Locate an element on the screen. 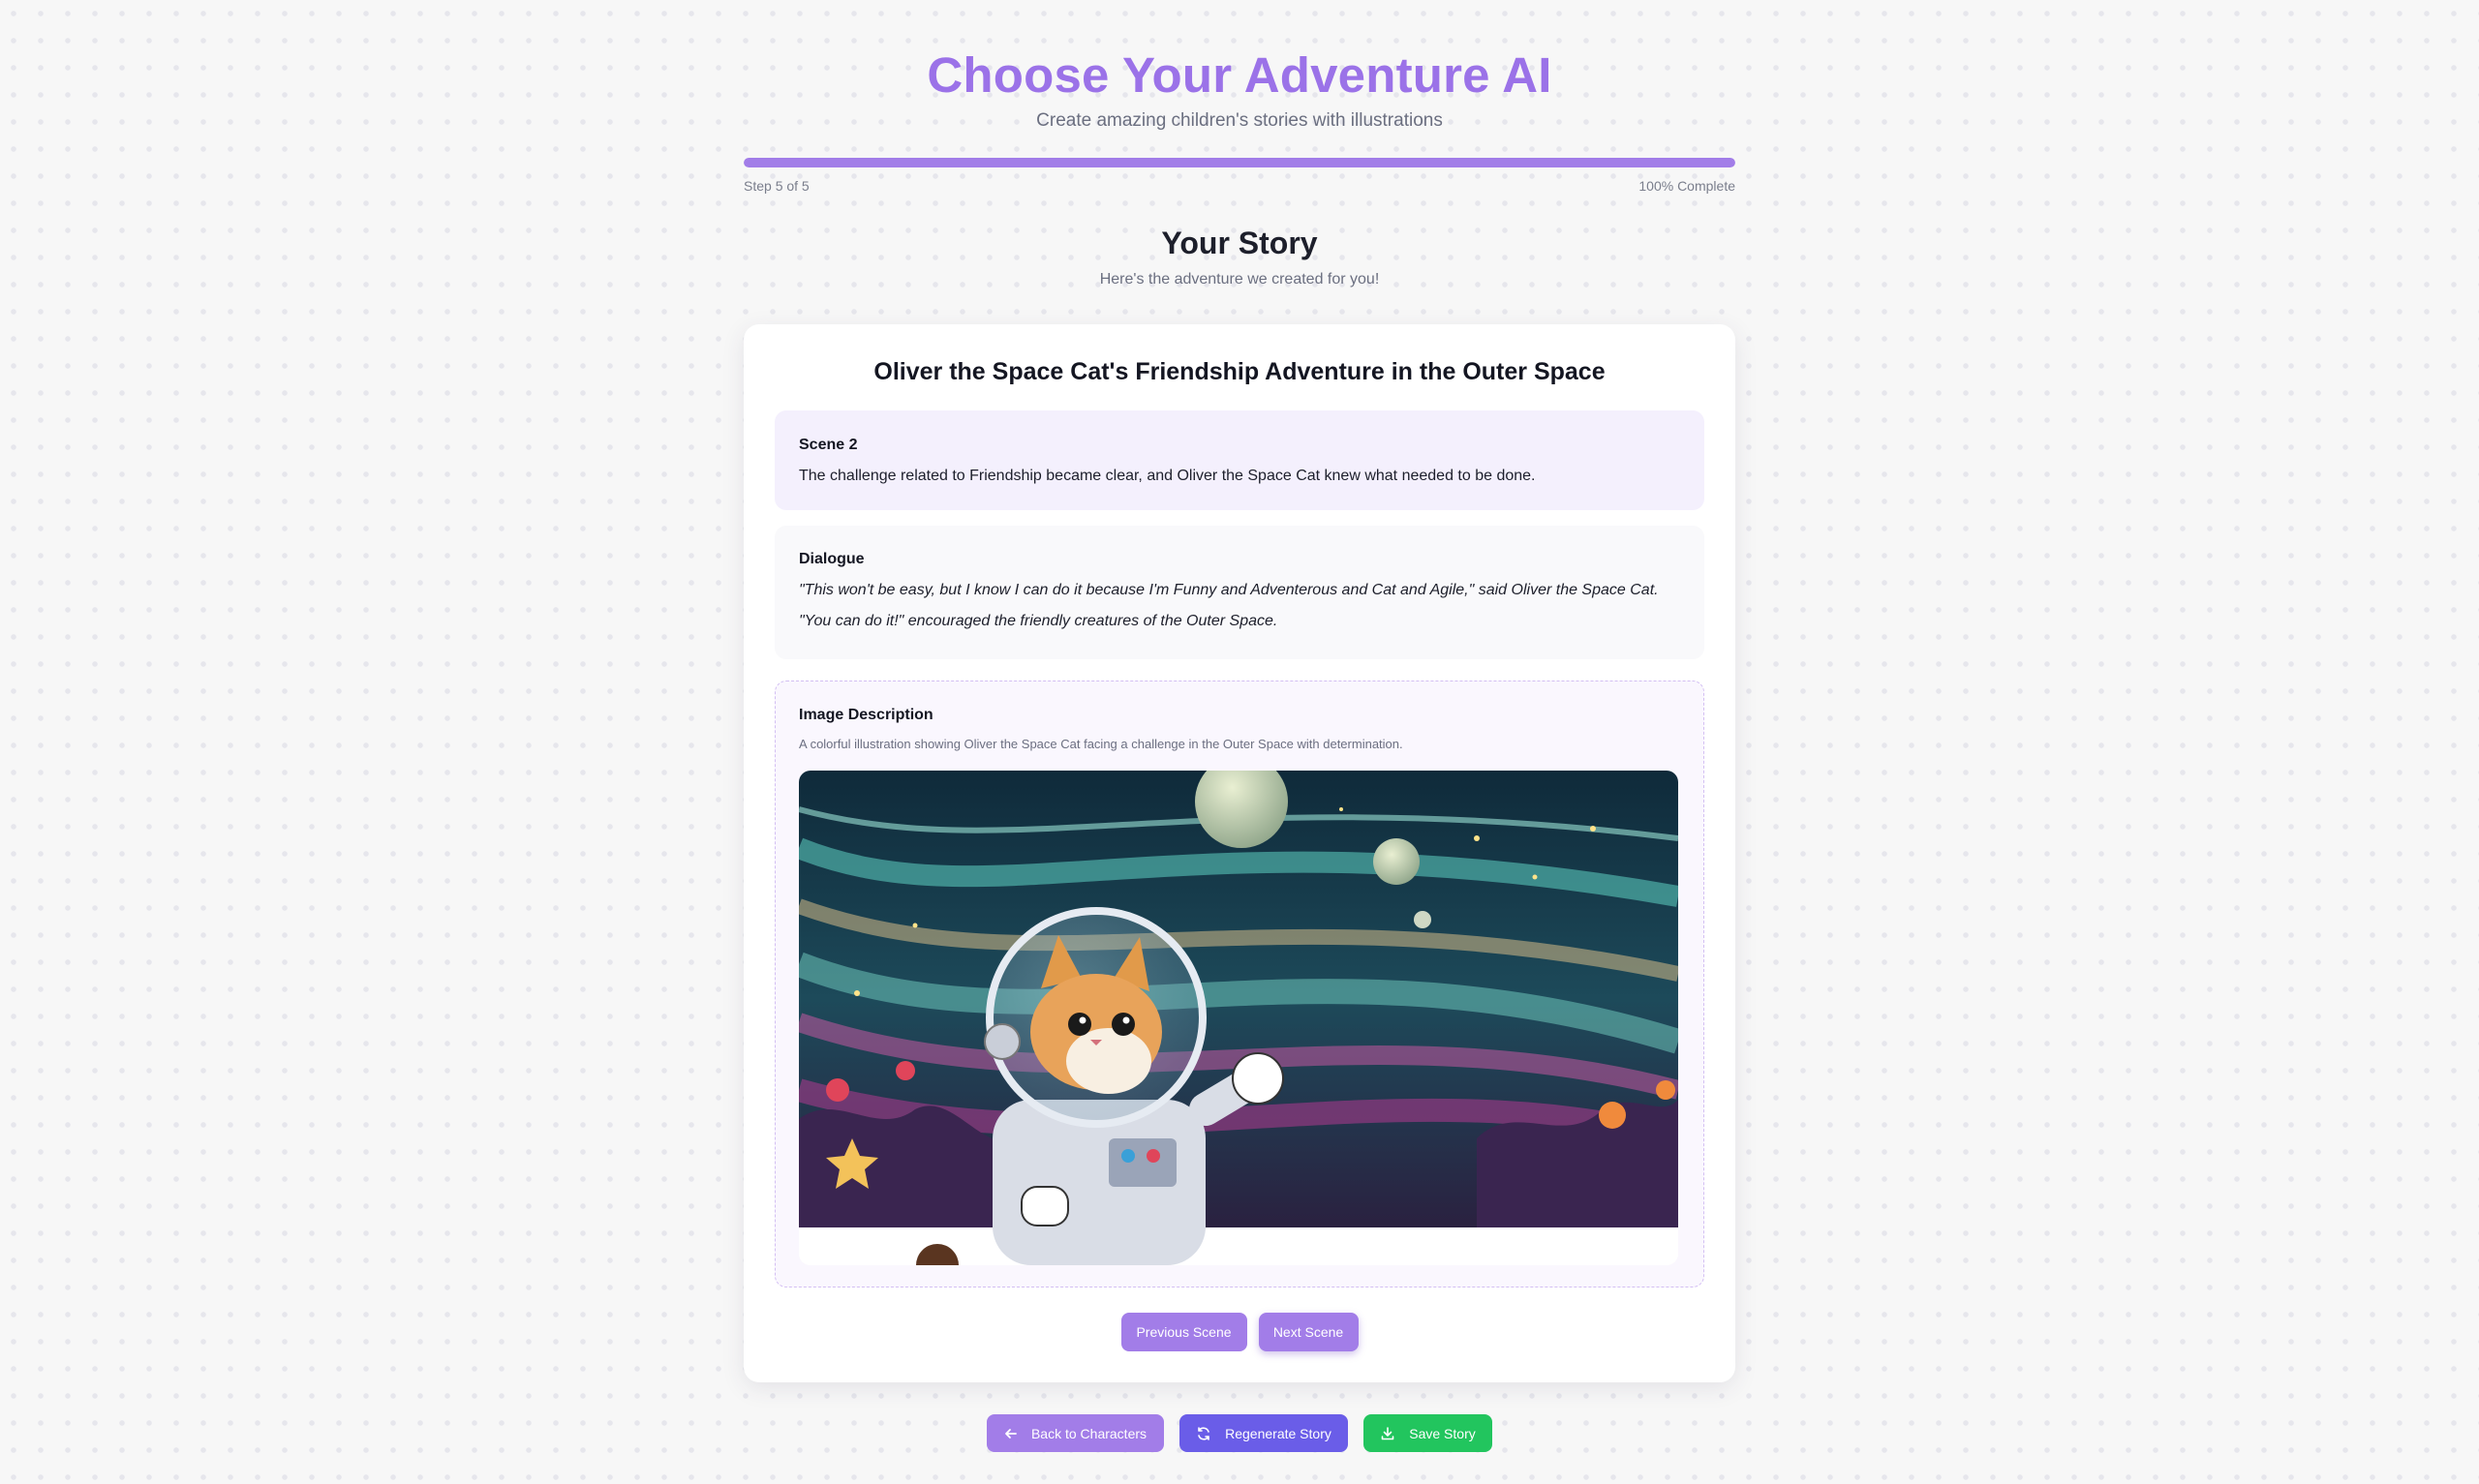 The image size is (2479, 1484). app-title: Choose Your Adventure AI is located at coordinates (1239, 75).